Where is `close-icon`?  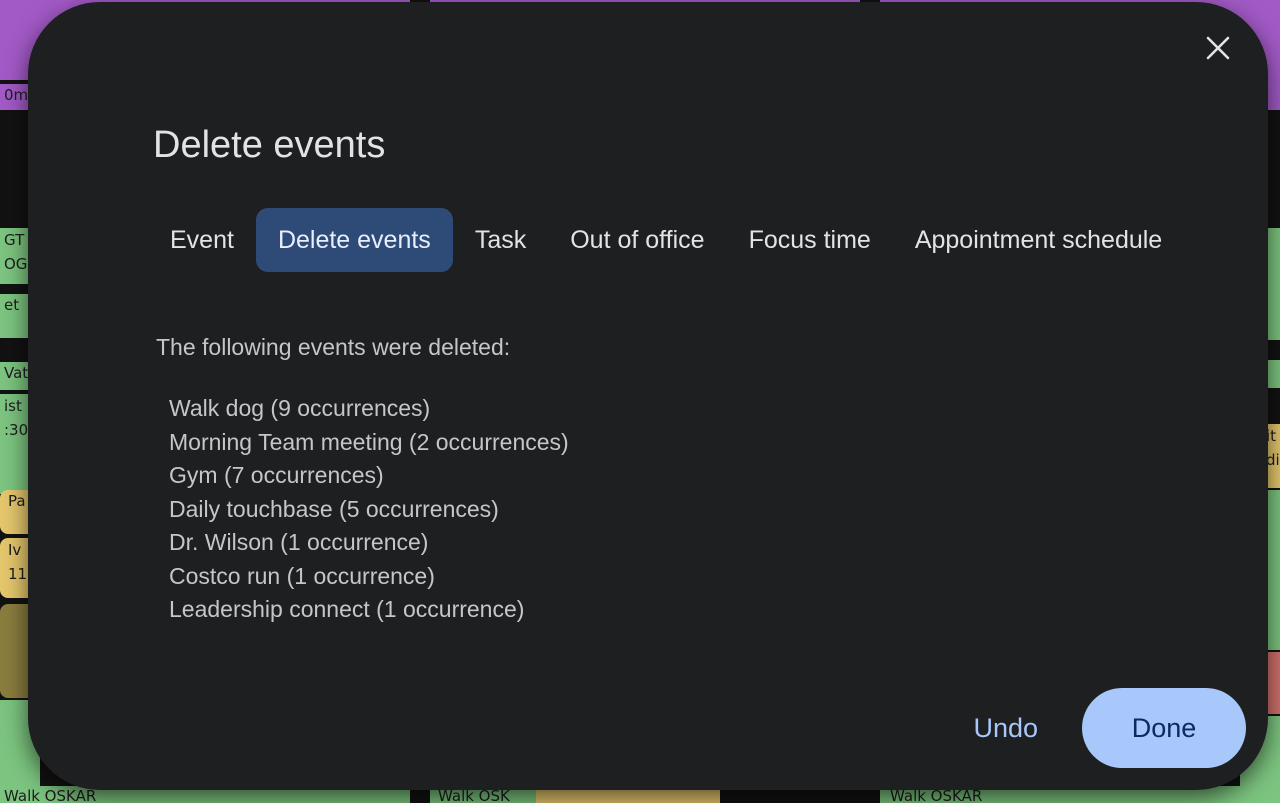
close-icon is located at coordinates (1218, 48).